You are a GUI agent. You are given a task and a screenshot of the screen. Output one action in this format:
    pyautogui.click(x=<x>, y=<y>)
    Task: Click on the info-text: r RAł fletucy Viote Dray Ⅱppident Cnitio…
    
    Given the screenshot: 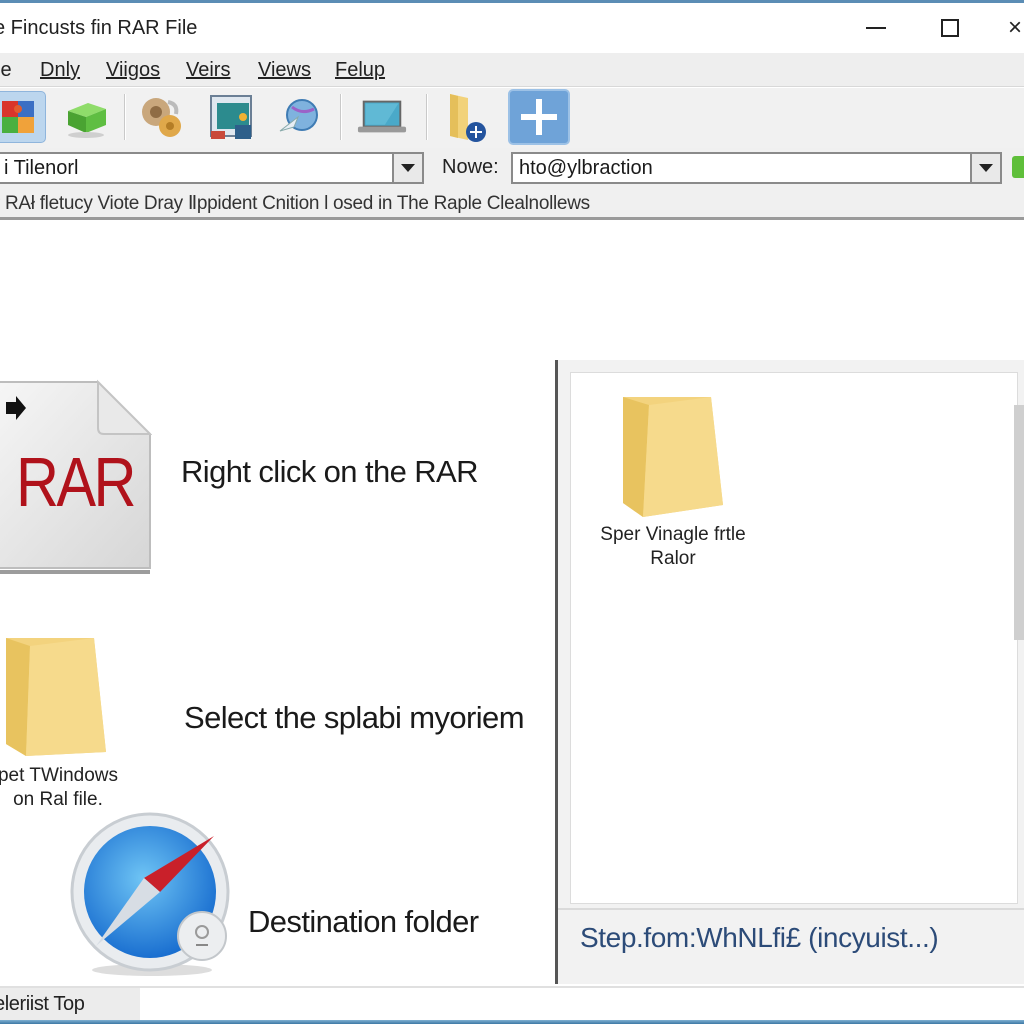 What is the action you would take?
    pyautogui.click(x=295, y=203)
    